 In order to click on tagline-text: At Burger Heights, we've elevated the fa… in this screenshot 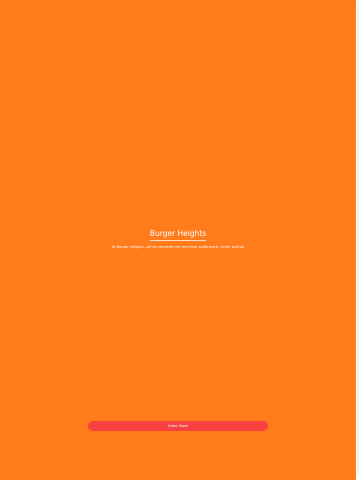, I will do `click(178, 247)`.